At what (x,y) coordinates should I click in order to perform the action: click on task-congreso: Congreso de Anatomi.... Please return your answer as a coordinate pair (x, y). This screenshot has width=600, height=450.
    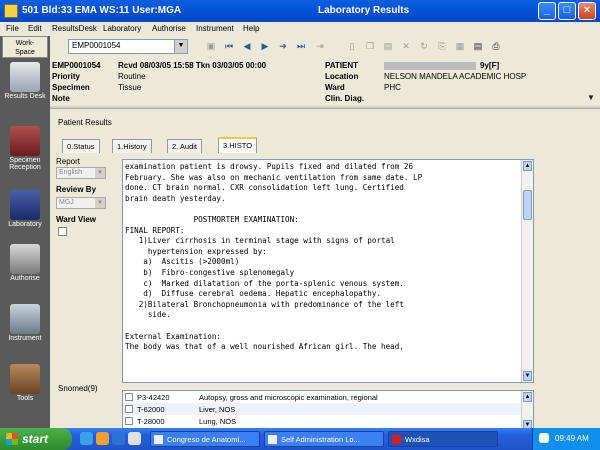
    Looking at the image, I should click on (205, 439).